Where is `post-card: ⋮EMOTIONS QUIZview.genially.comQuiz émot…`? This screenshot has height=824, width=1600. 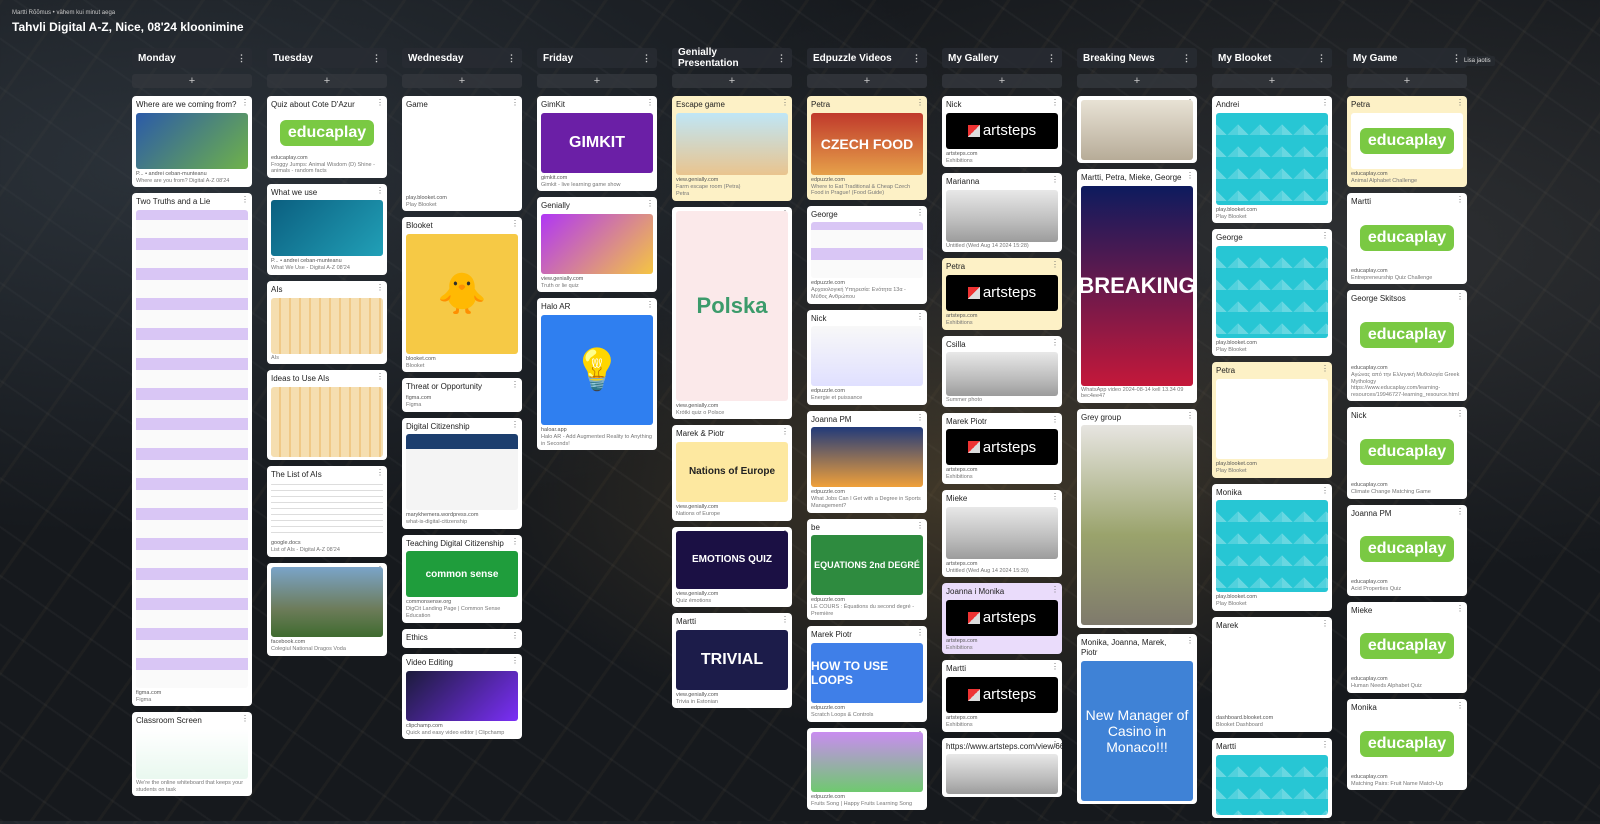 post-card: ⋮EMOTIONS QUIZview.genially.comQuiz émot… is located at coordinates (732, 567).